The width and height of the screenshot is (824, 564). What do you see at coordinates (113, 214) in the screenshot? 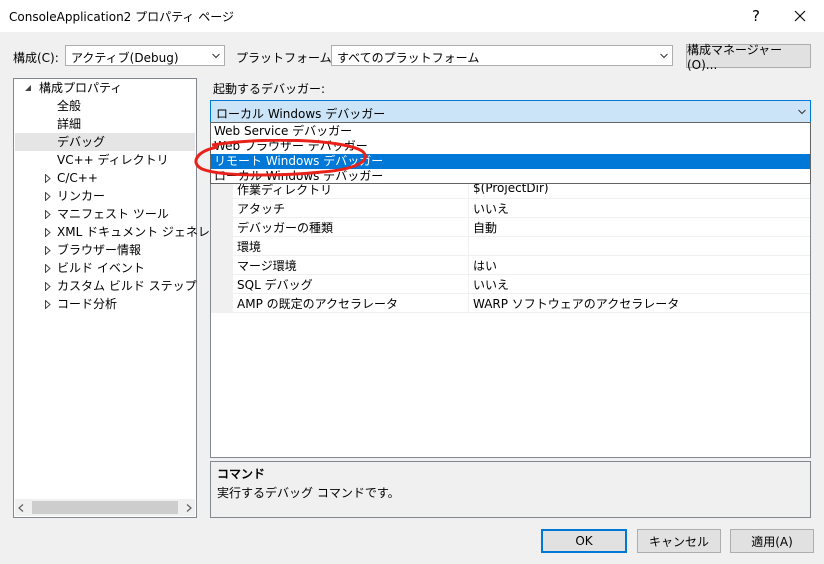
I see `tree-item-label: マニフェスト ツール` at bounding box center [113, 214].